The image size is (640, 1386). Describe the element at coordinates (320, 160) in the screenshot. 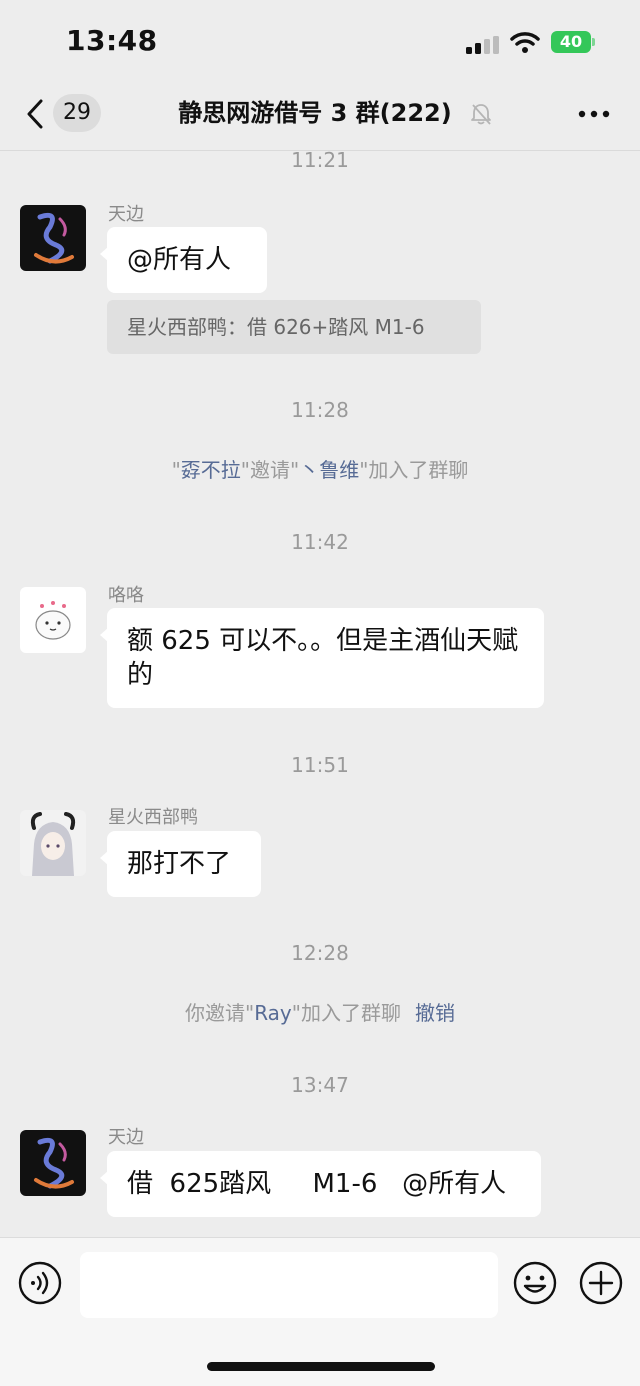

I see `message-timestamp: 11:21` at that location.